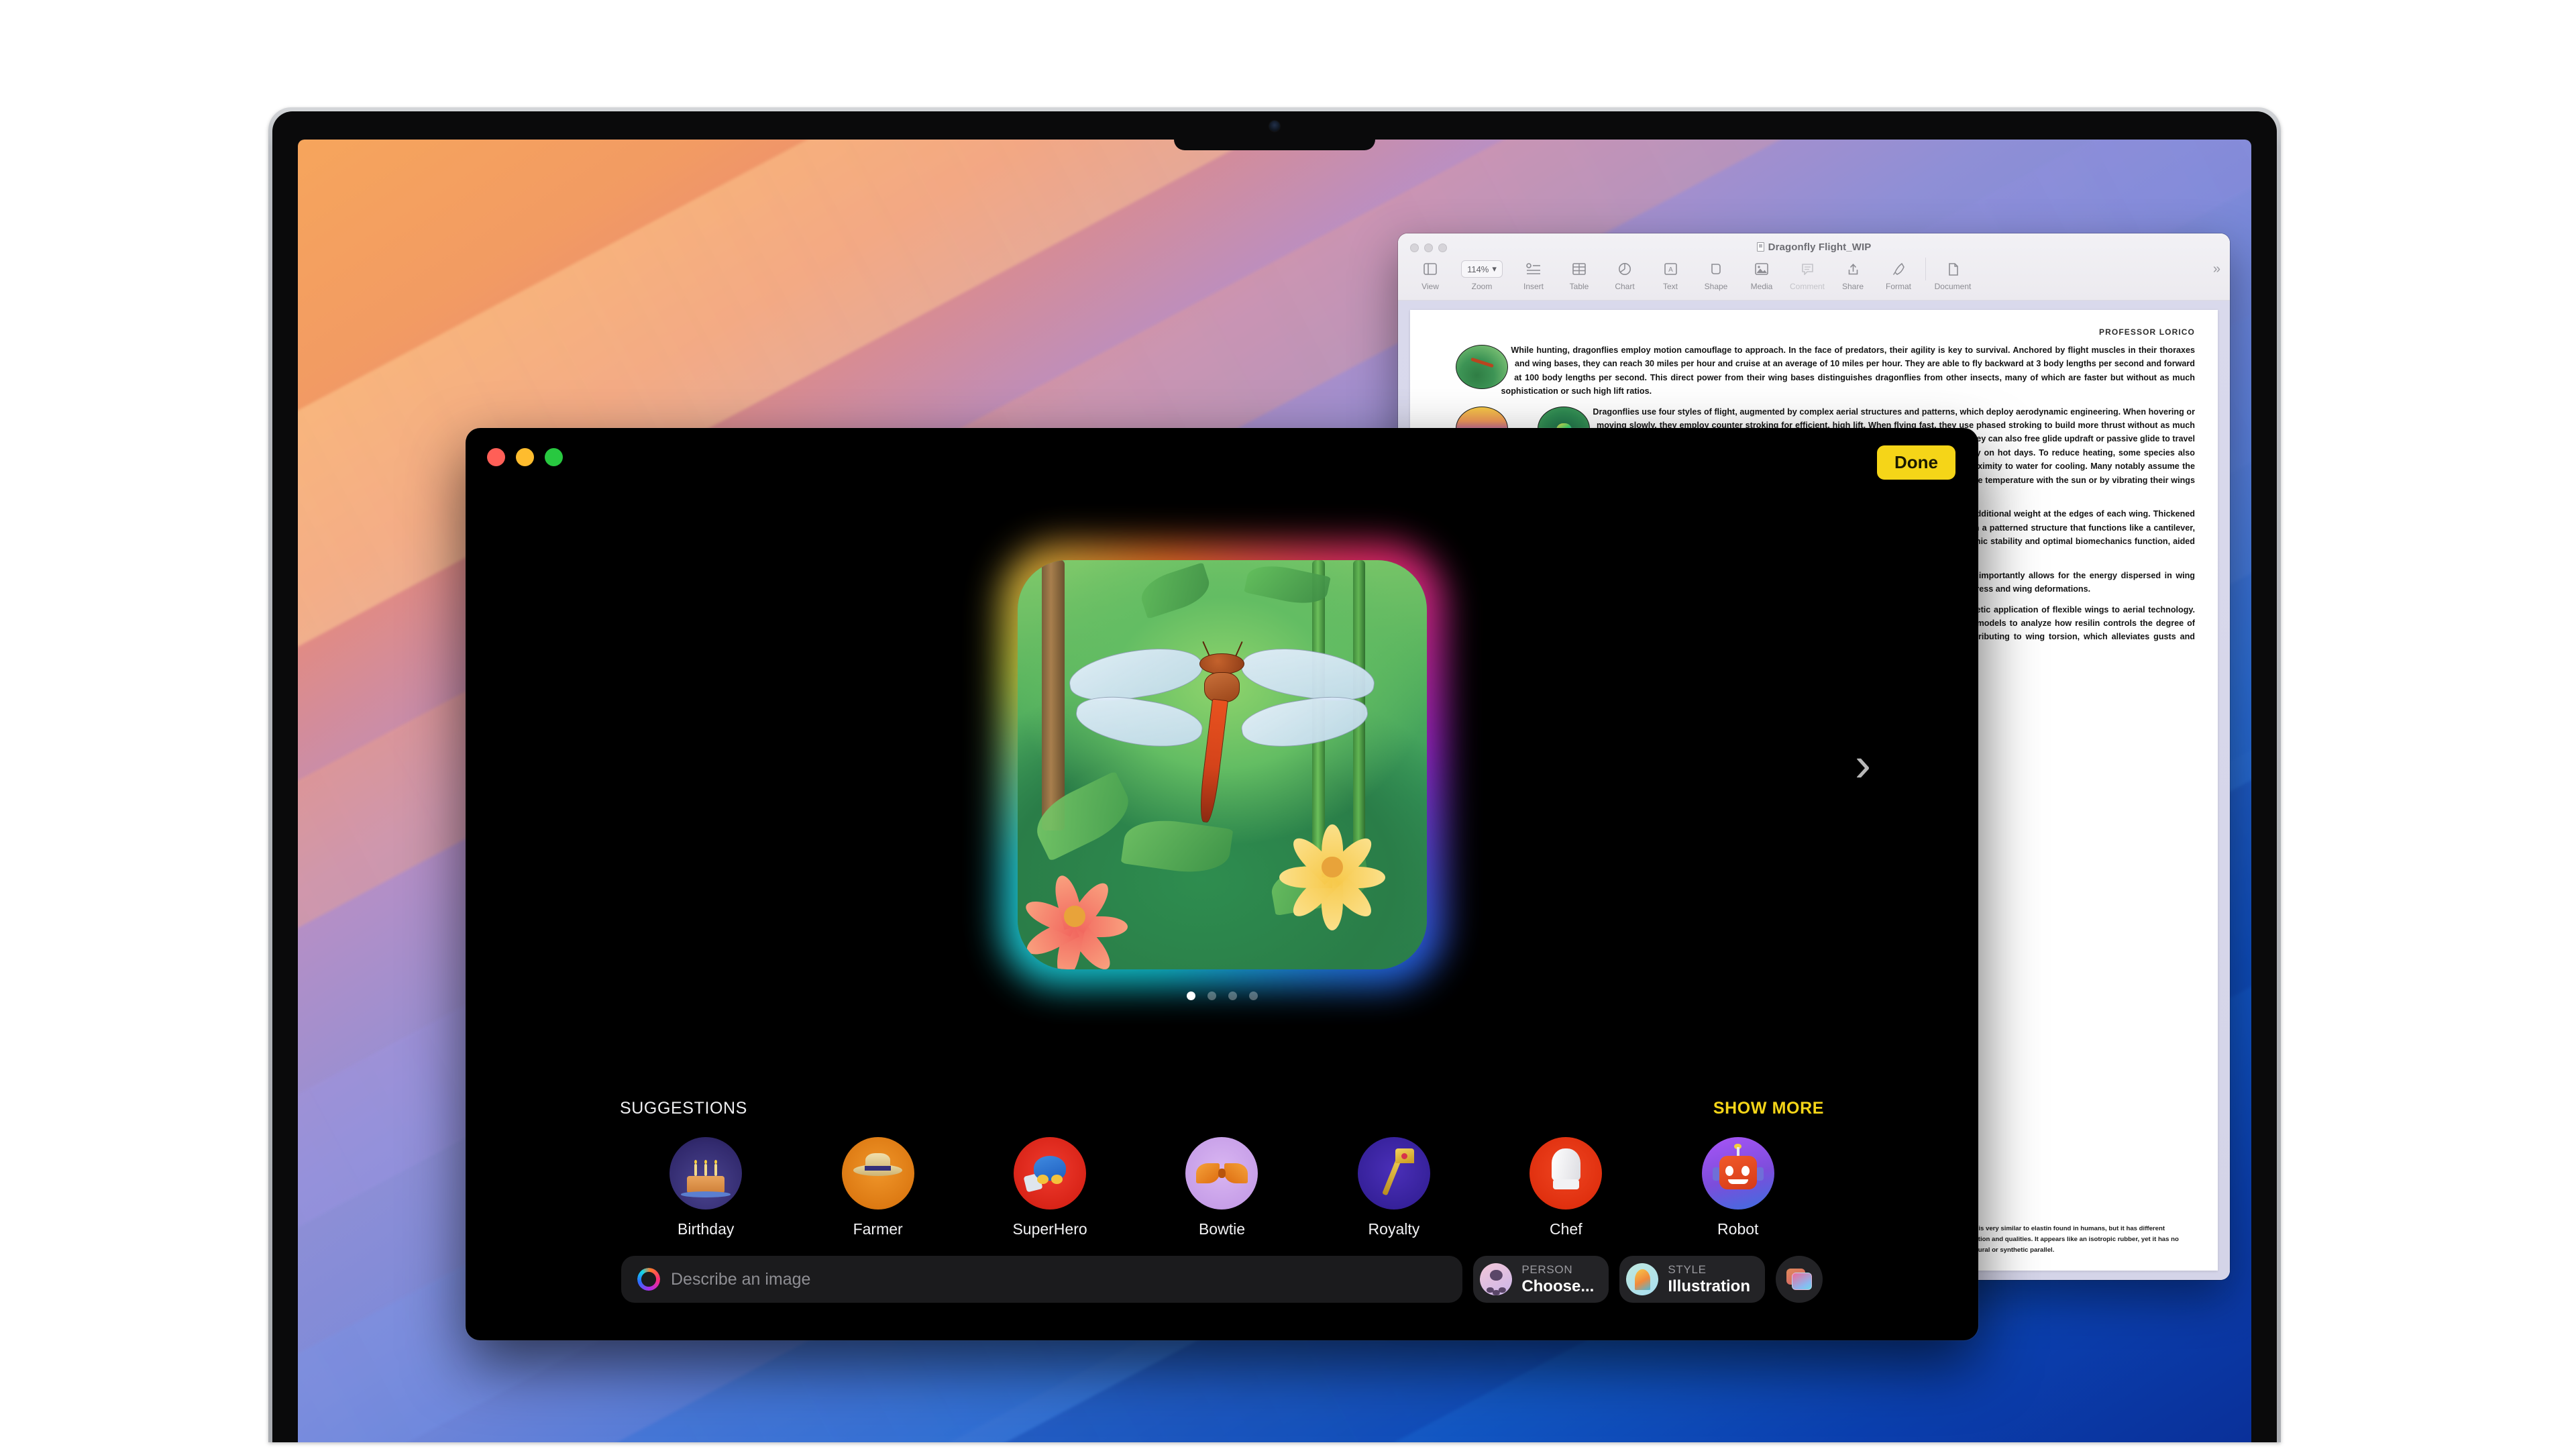 This screenshot has height=1449, width=2576. I want to click on zoom-button, so click(554, 457).